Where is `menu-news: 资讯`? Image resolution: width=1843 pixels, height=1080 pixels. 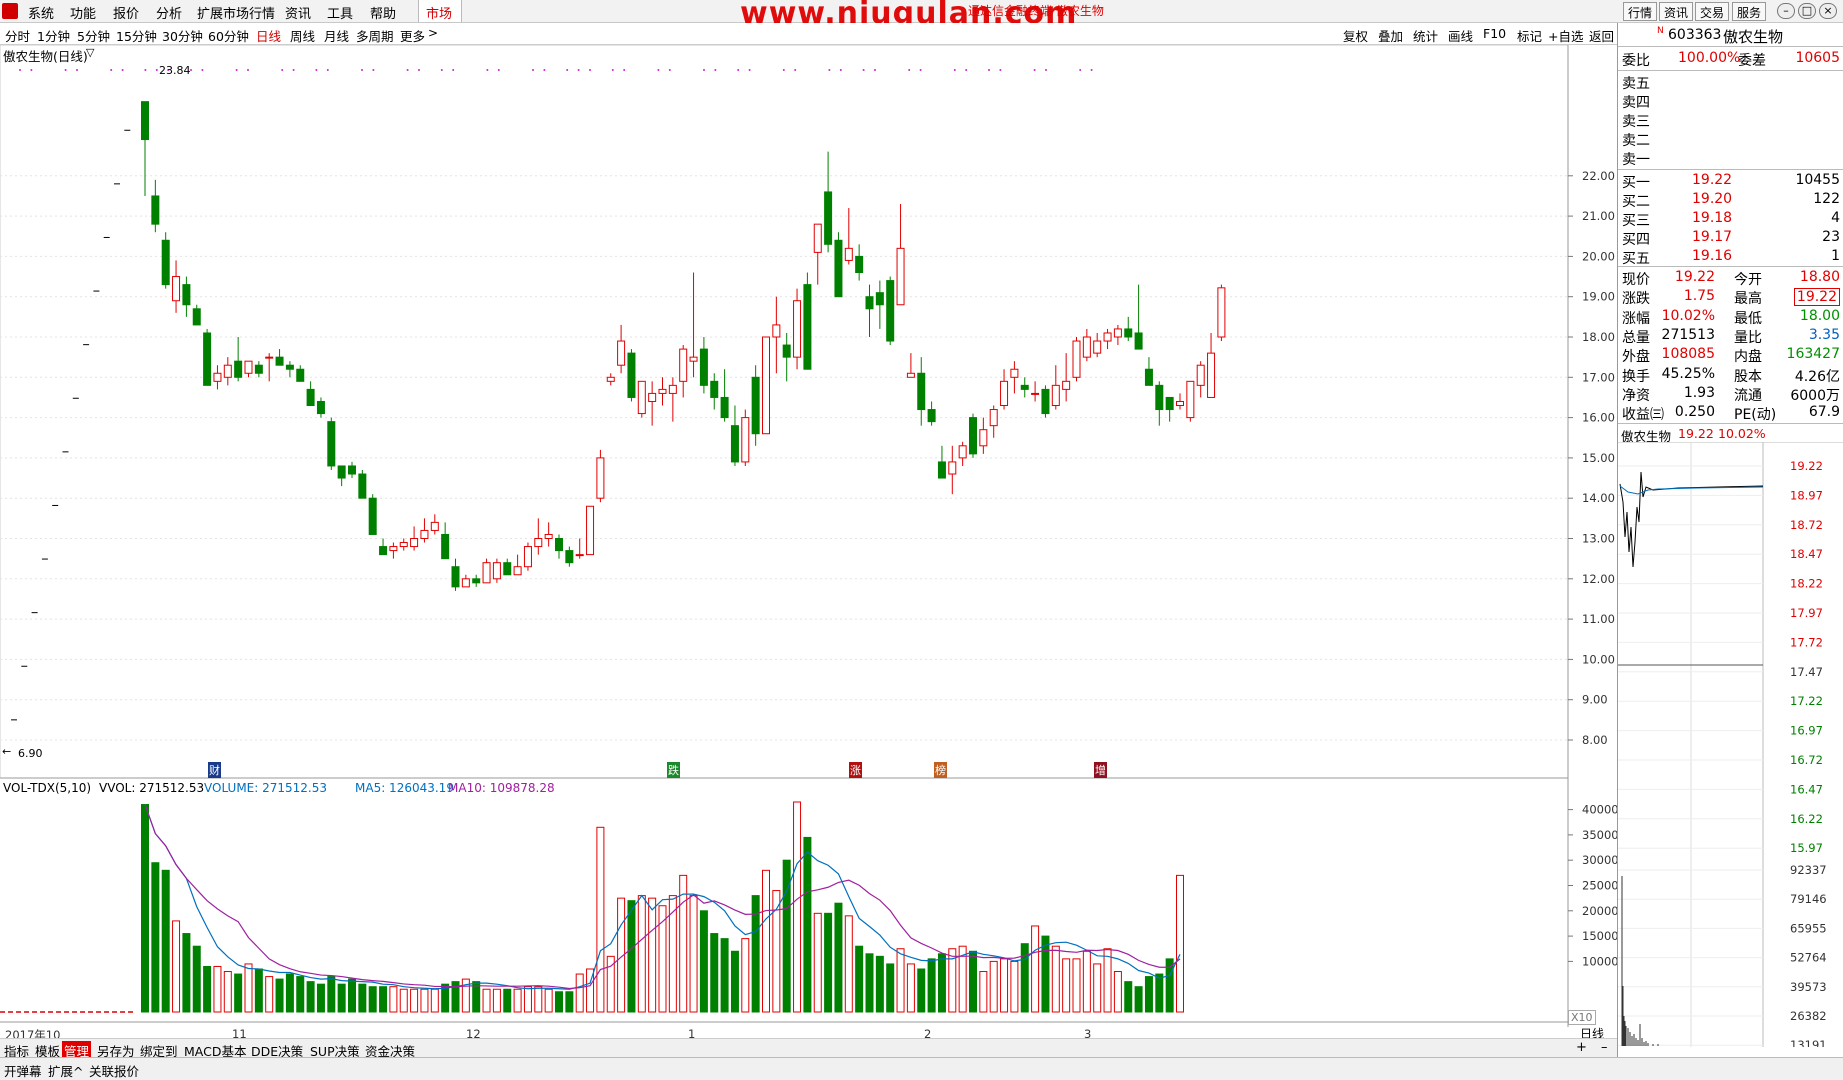
menu-news: 资讯 is located at coordinates (298, 12).